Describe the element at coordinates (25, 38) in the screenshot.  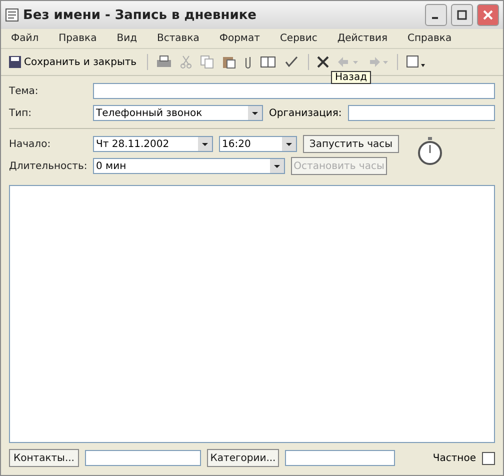
I see `menu-item: Файл` at that location.